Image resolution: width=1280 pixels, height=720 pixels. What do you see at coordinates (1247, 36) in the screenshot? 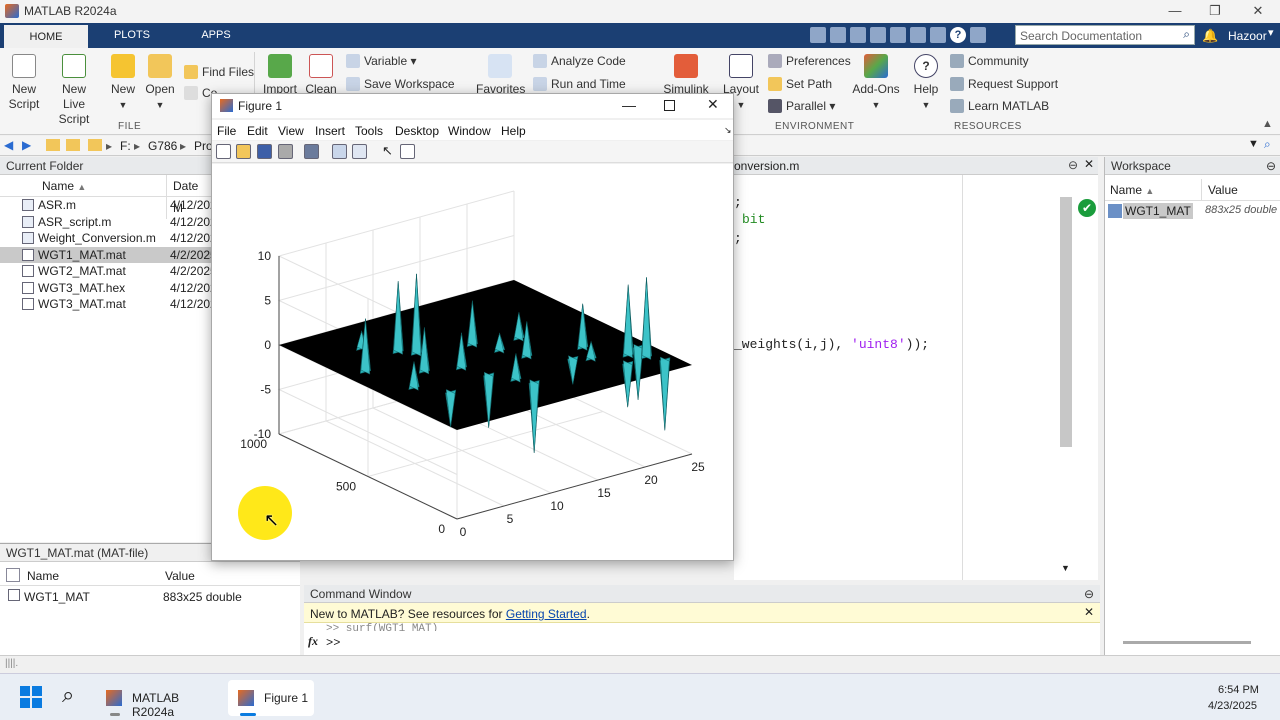
I see `user-account: Hazoor` at bounding box center [1247, 36].